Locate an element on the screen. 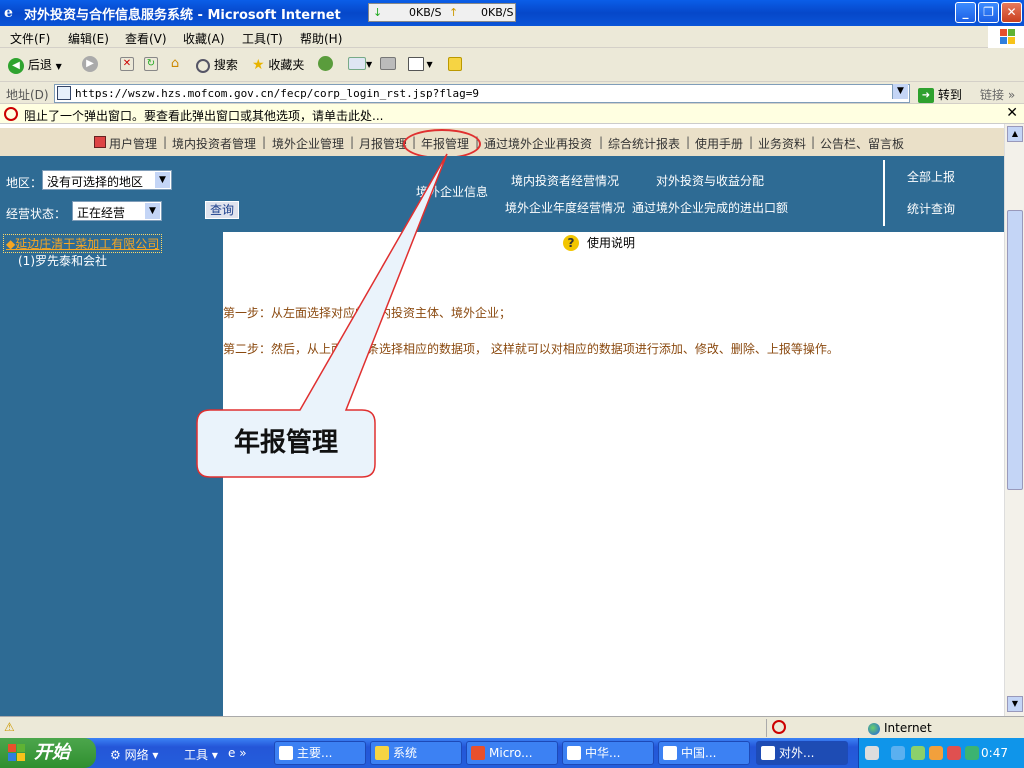  notes-icon is located at coordinates (455, 63).